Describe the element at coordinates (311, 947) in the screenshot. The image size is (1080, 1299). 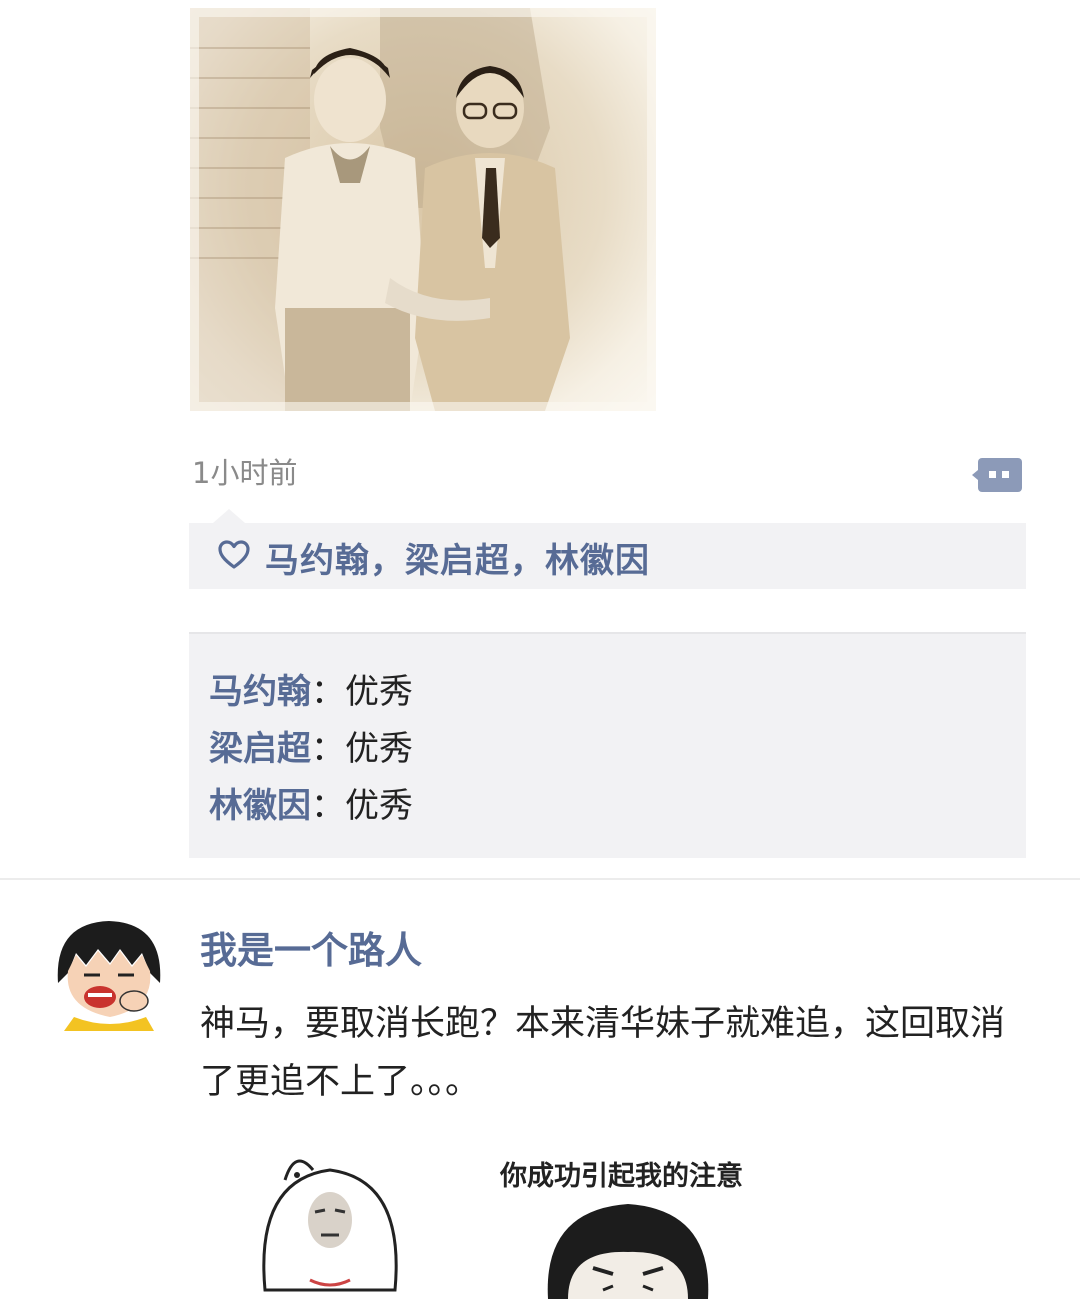
I see `poster-name: 我是一个路人` at that location.